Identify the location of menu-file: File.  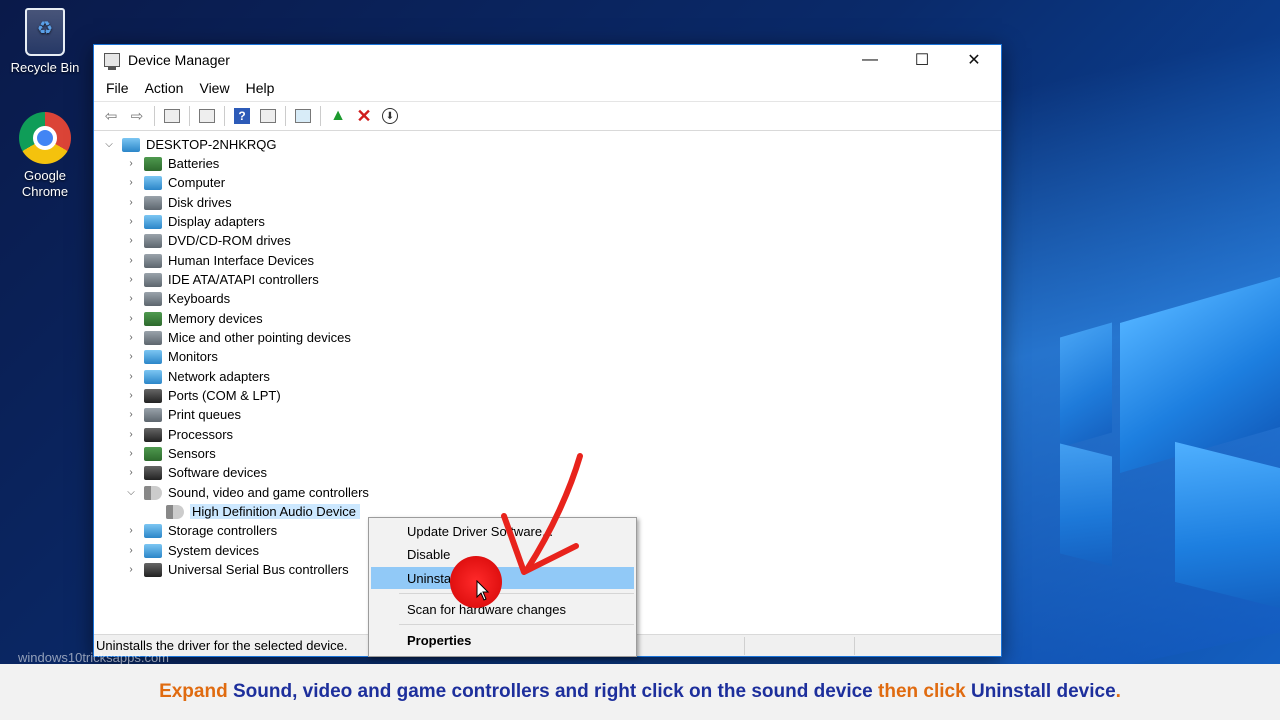
(117, 88).